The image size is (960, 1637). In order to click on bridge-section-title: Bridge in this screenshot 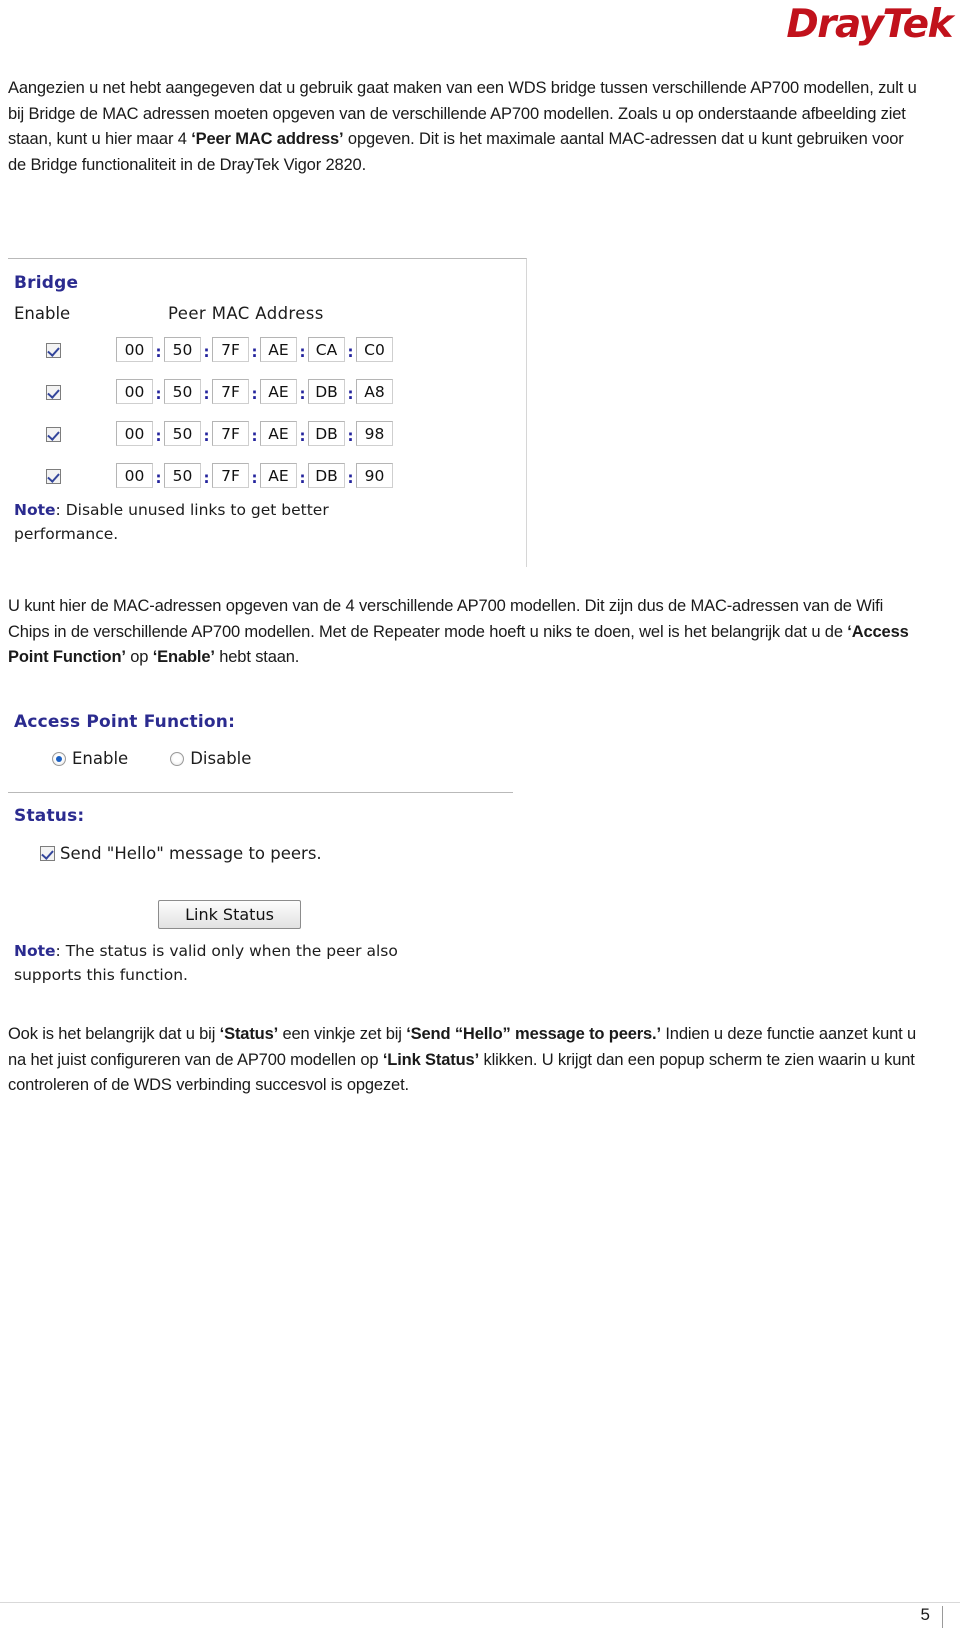, I will do `click(46, 283)`.